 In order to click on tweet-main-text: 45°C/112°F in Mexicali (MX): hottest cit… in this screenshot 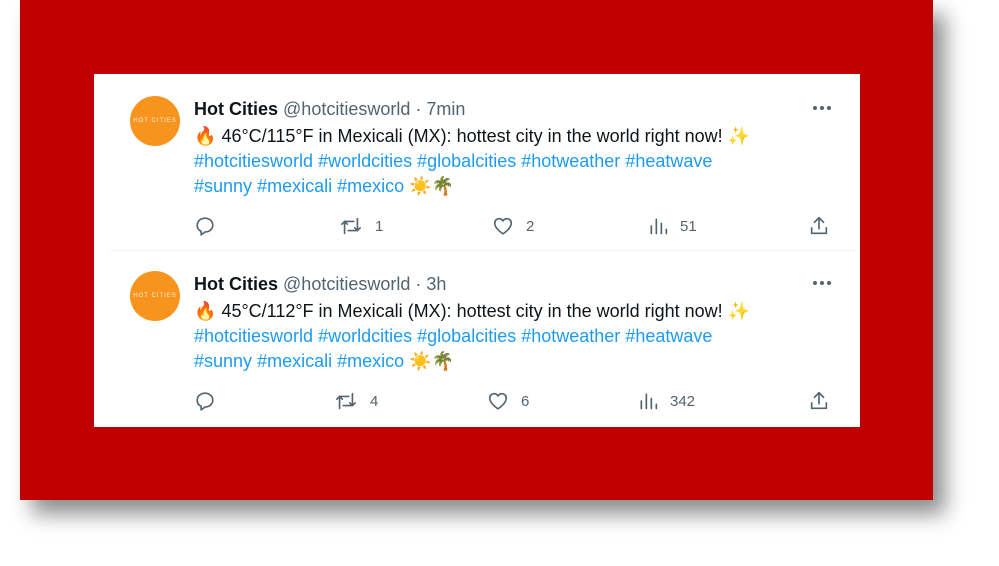, I will do `click(472, 311)`.